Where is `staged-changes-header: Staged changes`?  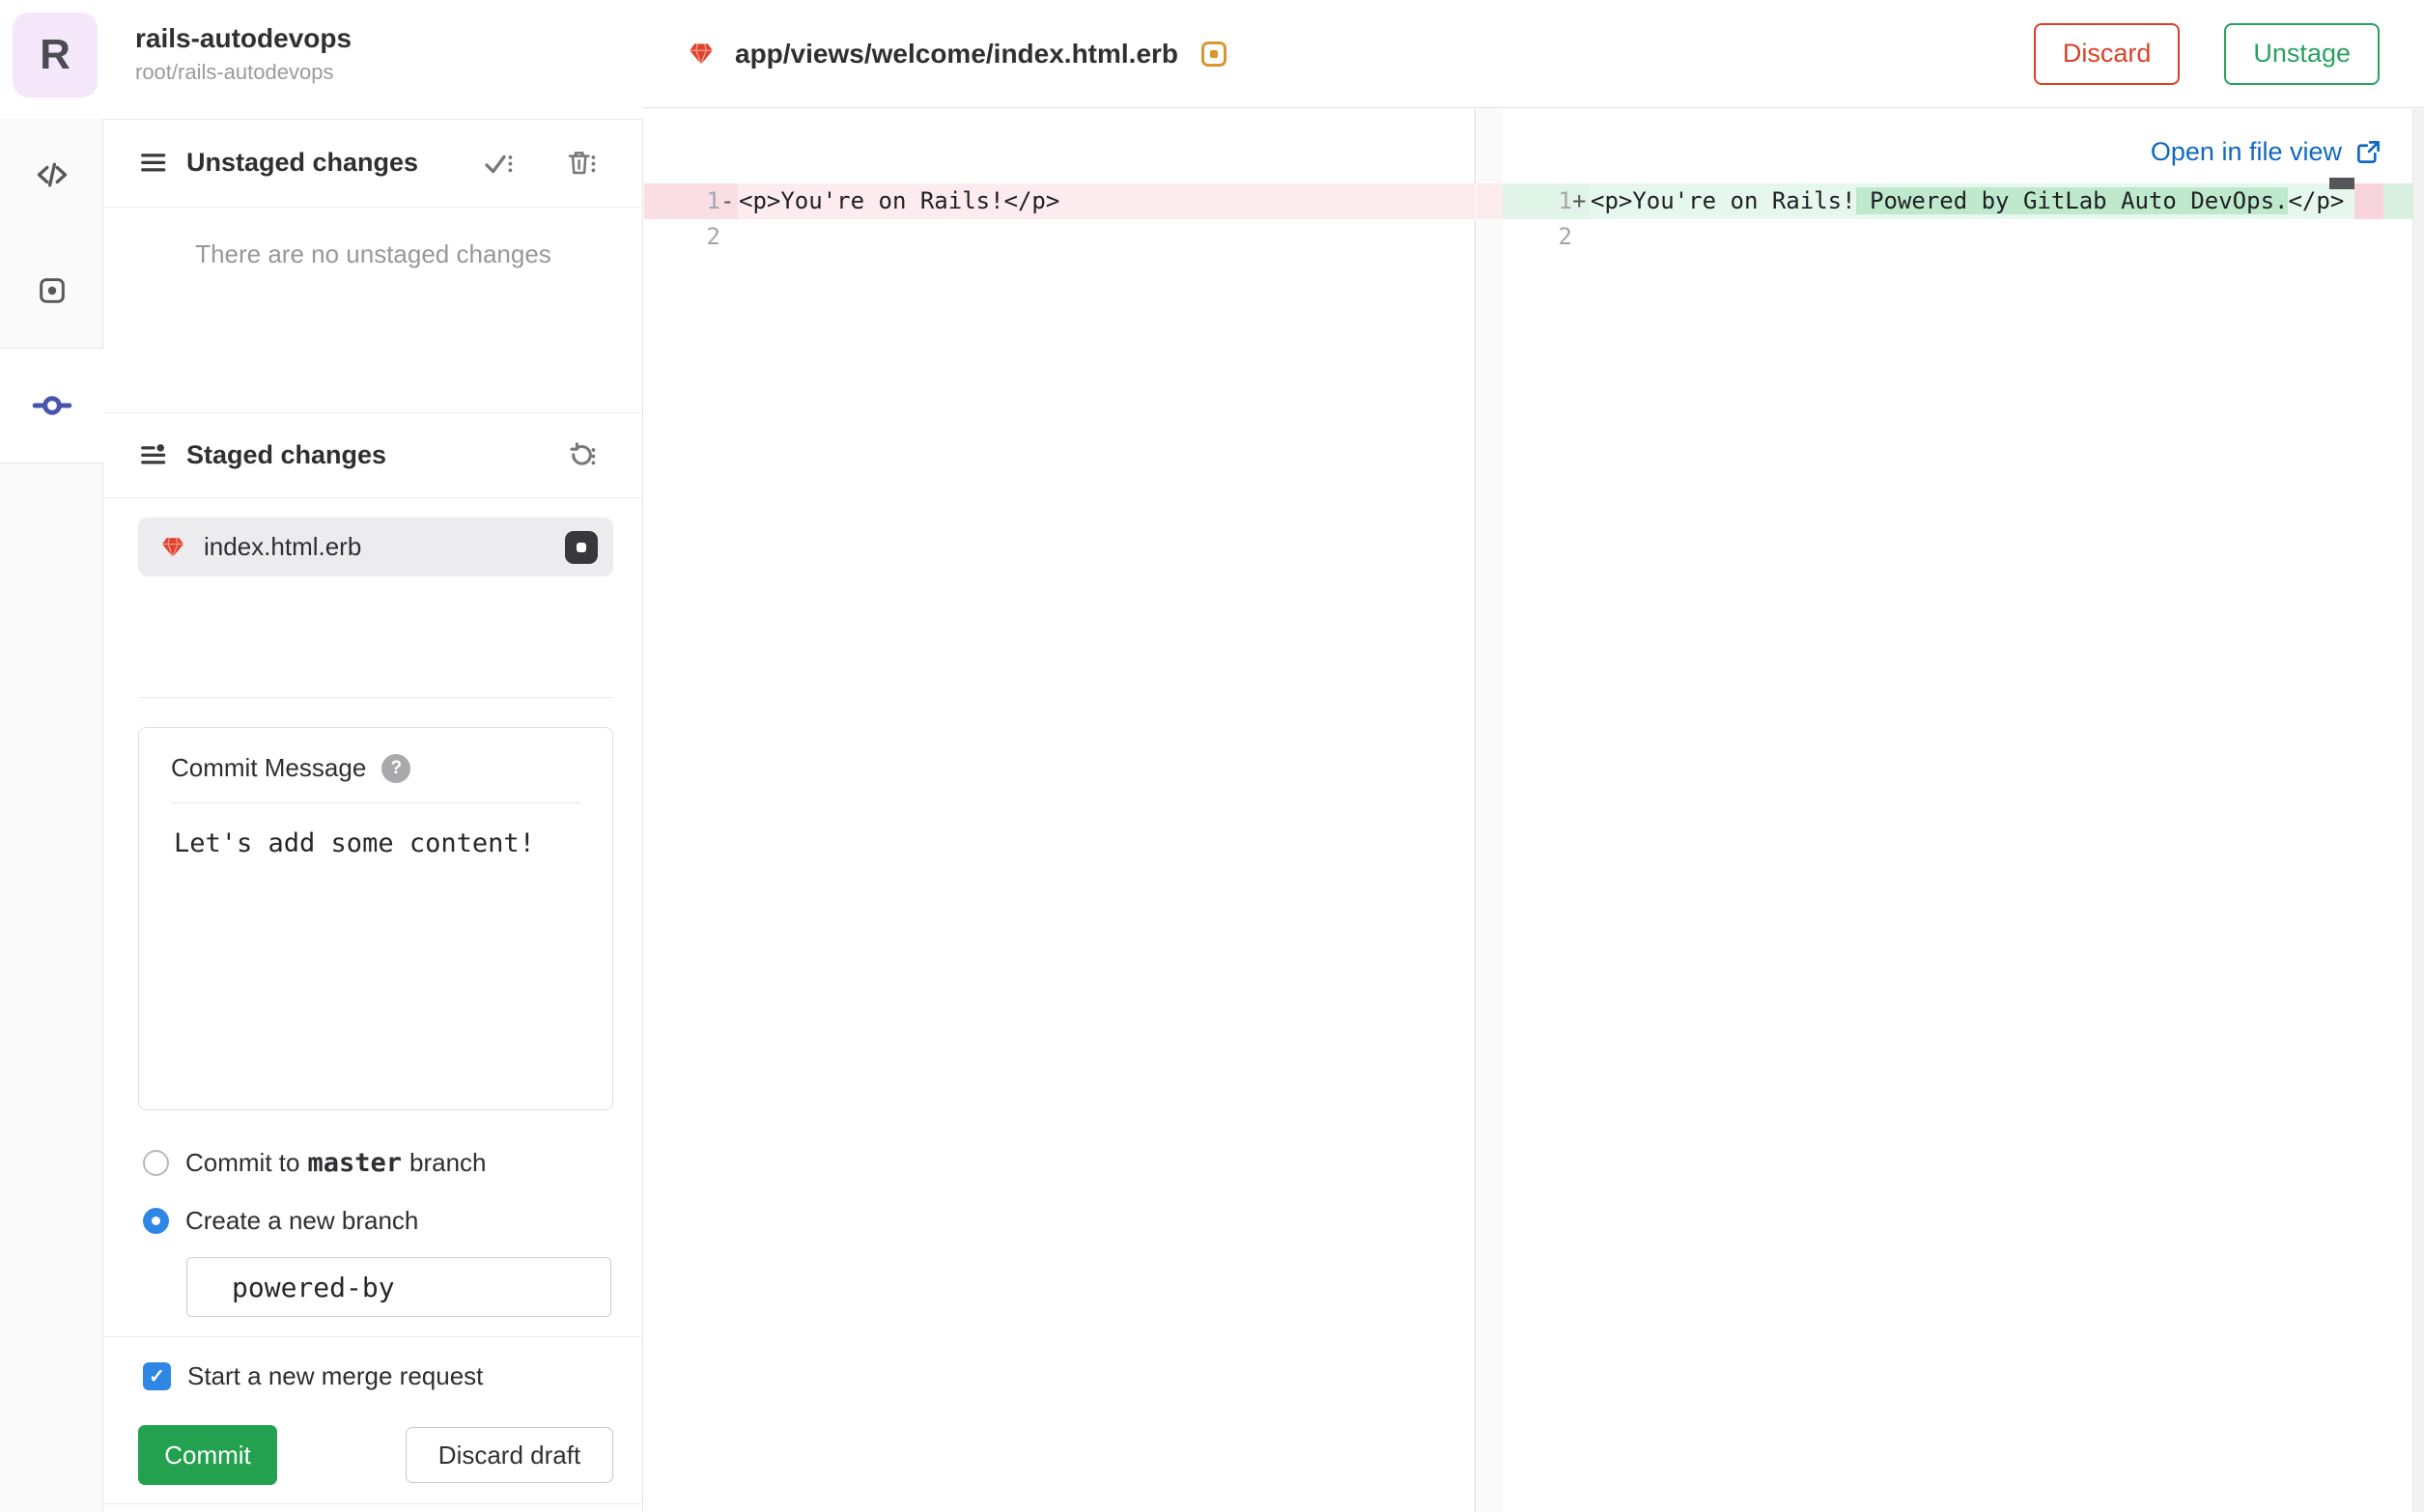 staged-changes-header: Staged changes is located at coordinates (373, 455).